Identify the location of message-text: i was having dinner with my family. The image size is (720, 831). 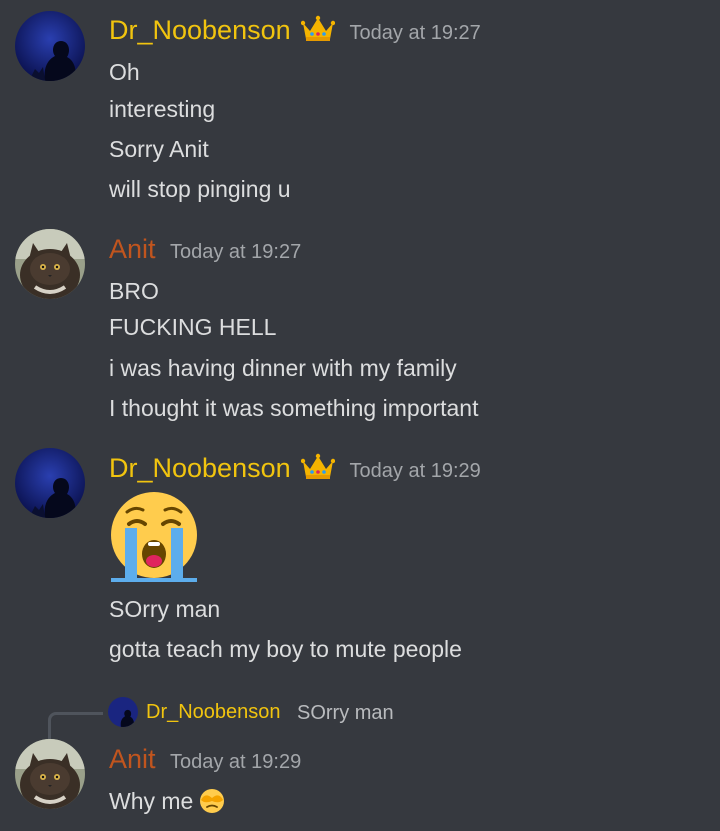
(283, 368).